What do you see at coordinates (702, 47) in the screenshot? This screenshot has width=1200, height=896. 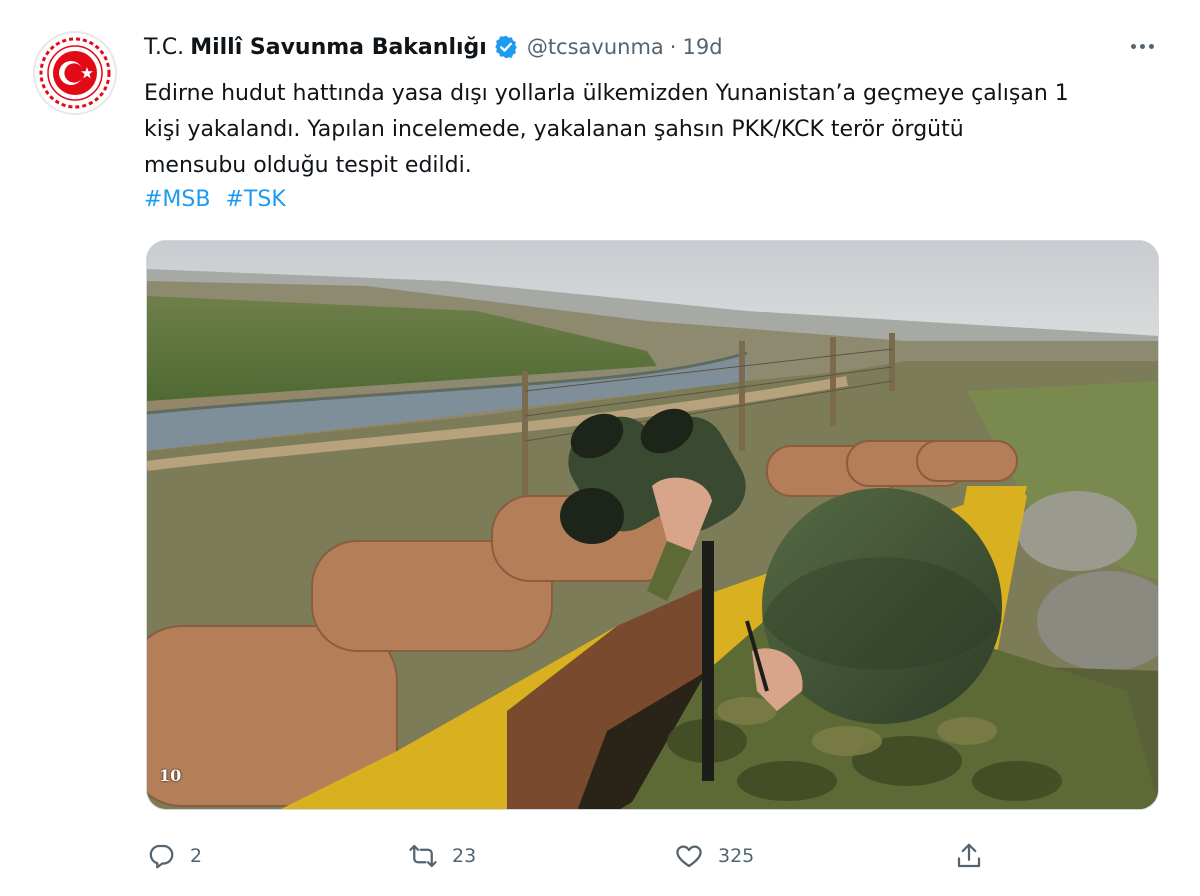 I see `tweet-timestamp: 19d` at bounding box center [702, 47].